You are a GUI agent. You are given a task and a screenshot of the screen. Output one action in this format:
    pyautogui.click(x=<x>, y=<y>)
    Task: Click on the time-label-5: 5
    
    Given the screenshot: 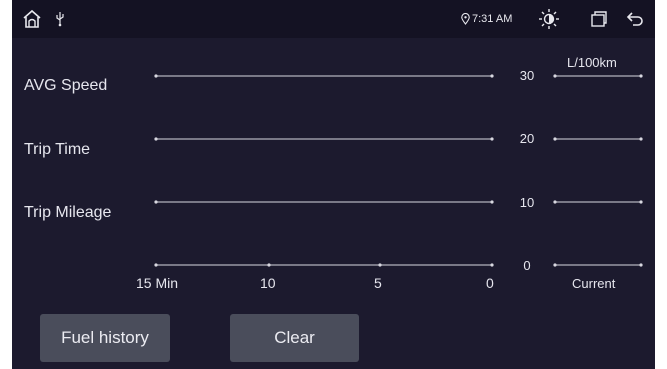 What is the action you would take?
    pyautogui.click(x=378, y=283)
    